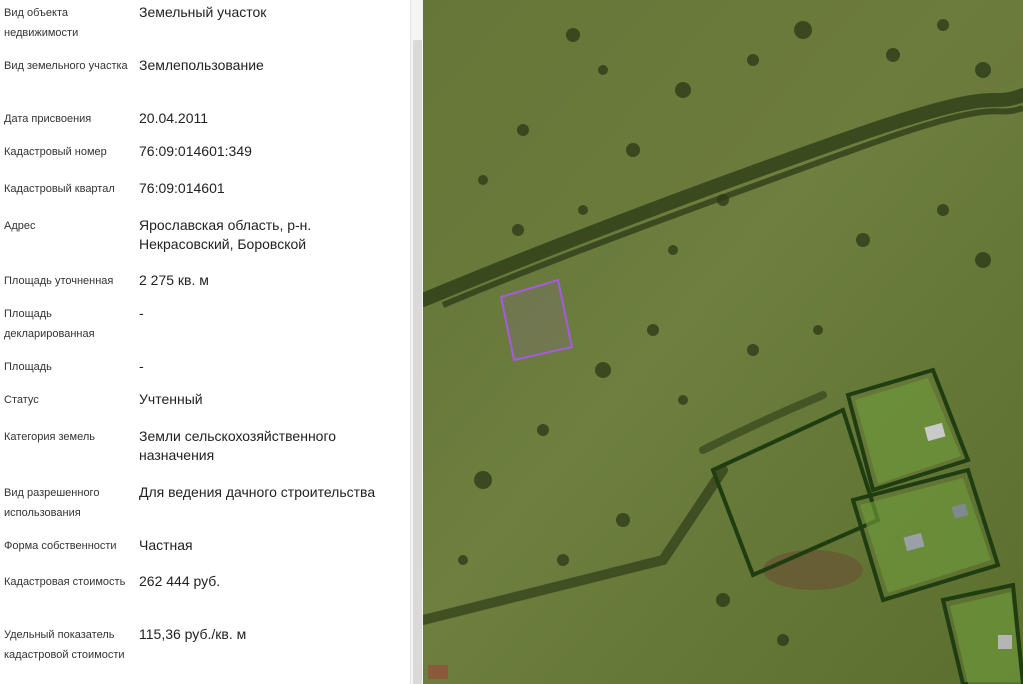 The height and width of the screenshot is (684, 1023). I want to click on scrollbar-thumb, so click(417, 362).